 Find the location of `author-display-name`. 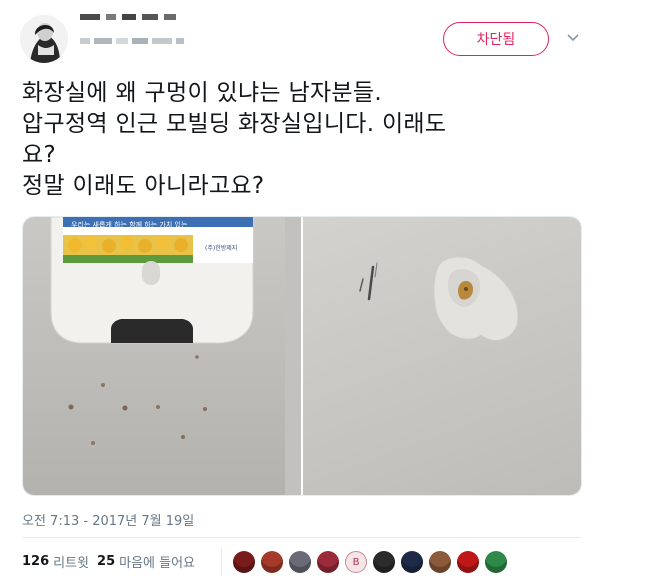

author-display-name is located at coordinates (128, 17).